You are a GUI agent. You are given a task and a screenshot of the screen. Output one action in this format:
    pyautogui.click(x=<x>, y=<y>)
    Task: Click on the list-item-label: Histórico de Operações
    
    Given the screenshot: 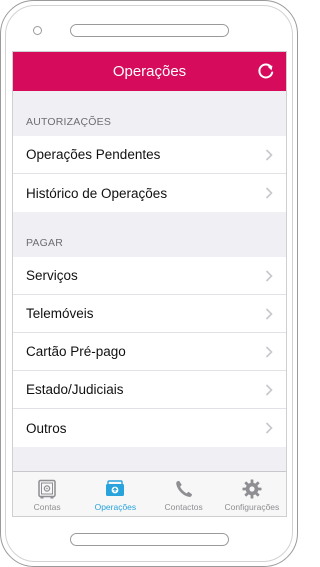 What is the action you would take?
    pyautogui.click(x=97, y=193)
    